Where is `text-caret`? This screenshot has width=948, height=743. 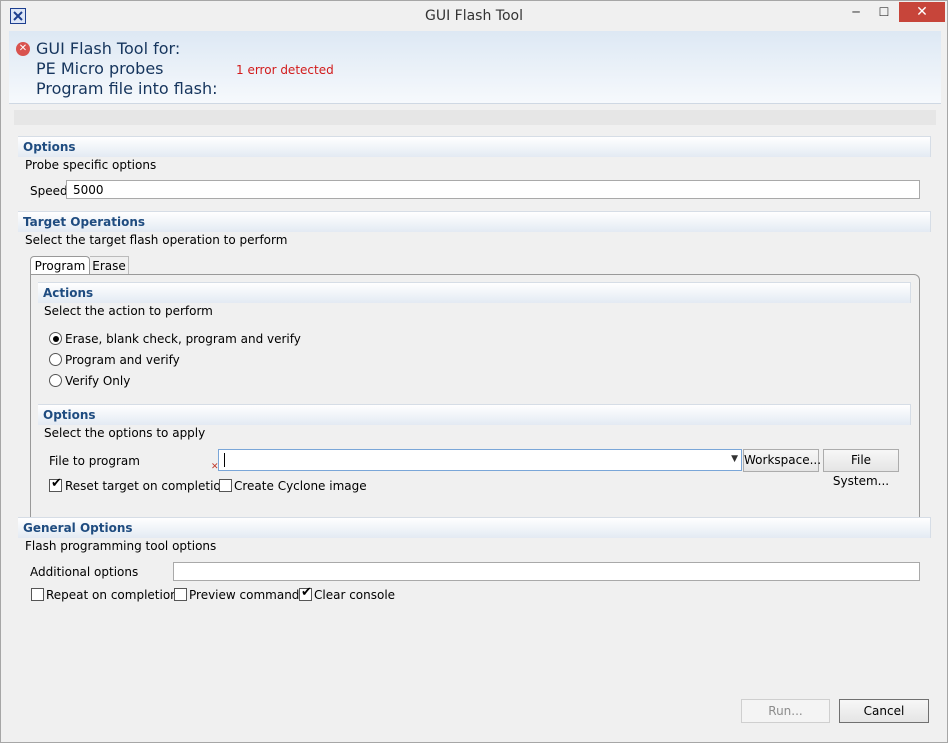
text-caret is located at coordinates (224, 460).